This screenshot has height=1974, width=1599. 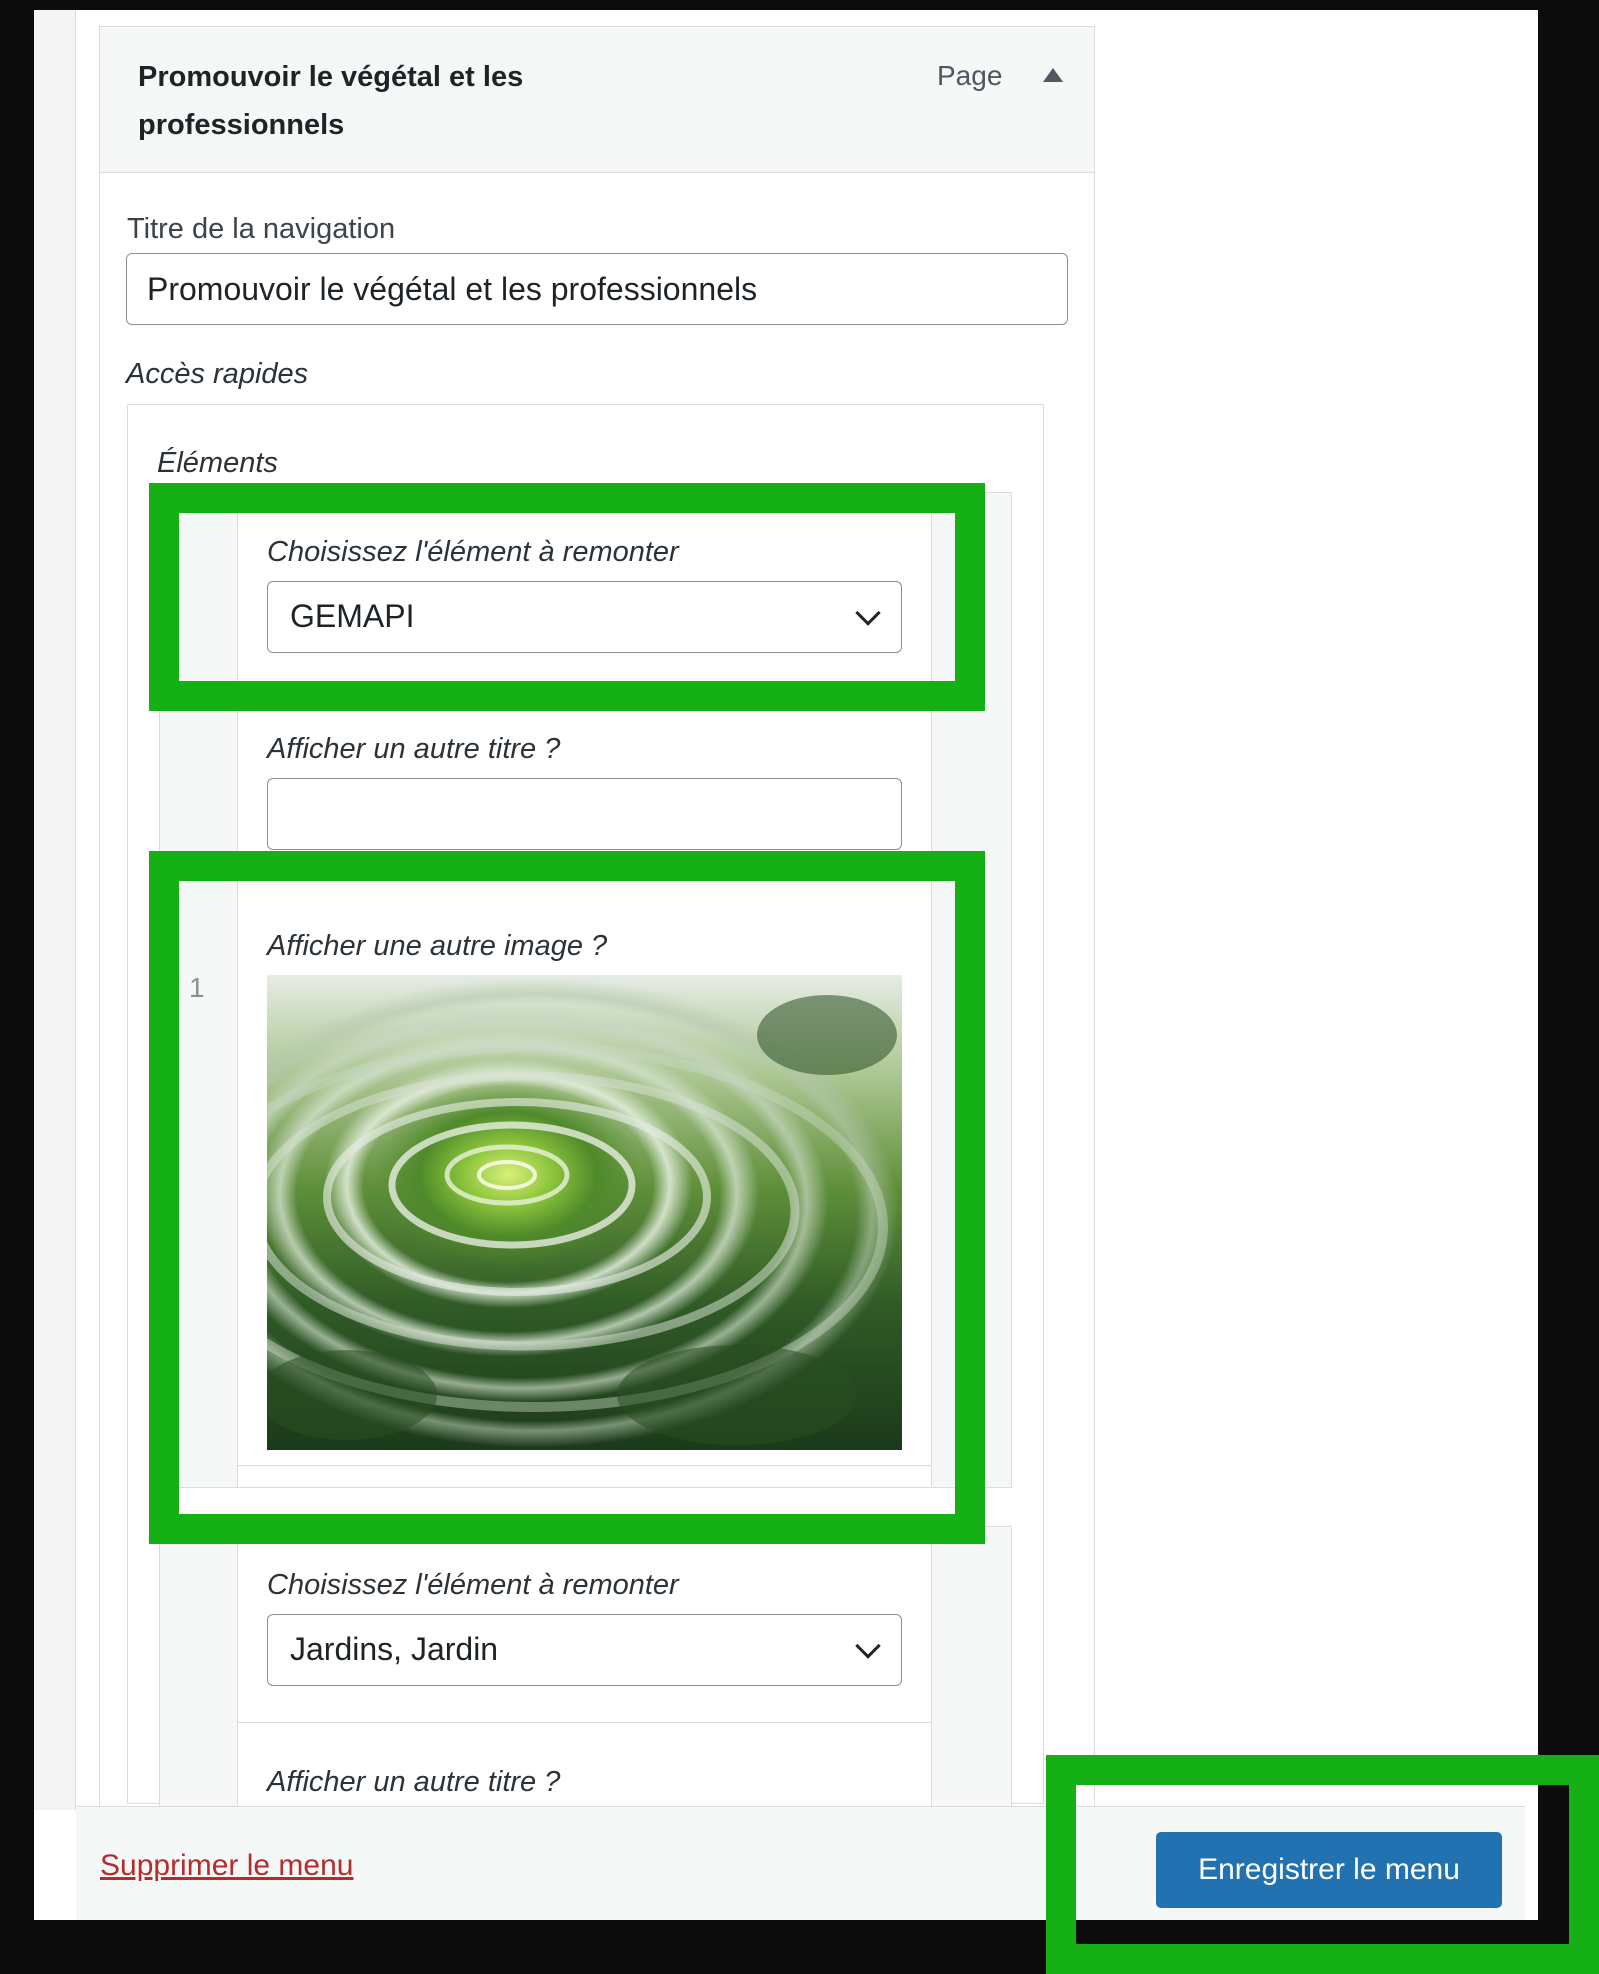 I want to click on chevron-down-icon, so click(x=868, y=1646).